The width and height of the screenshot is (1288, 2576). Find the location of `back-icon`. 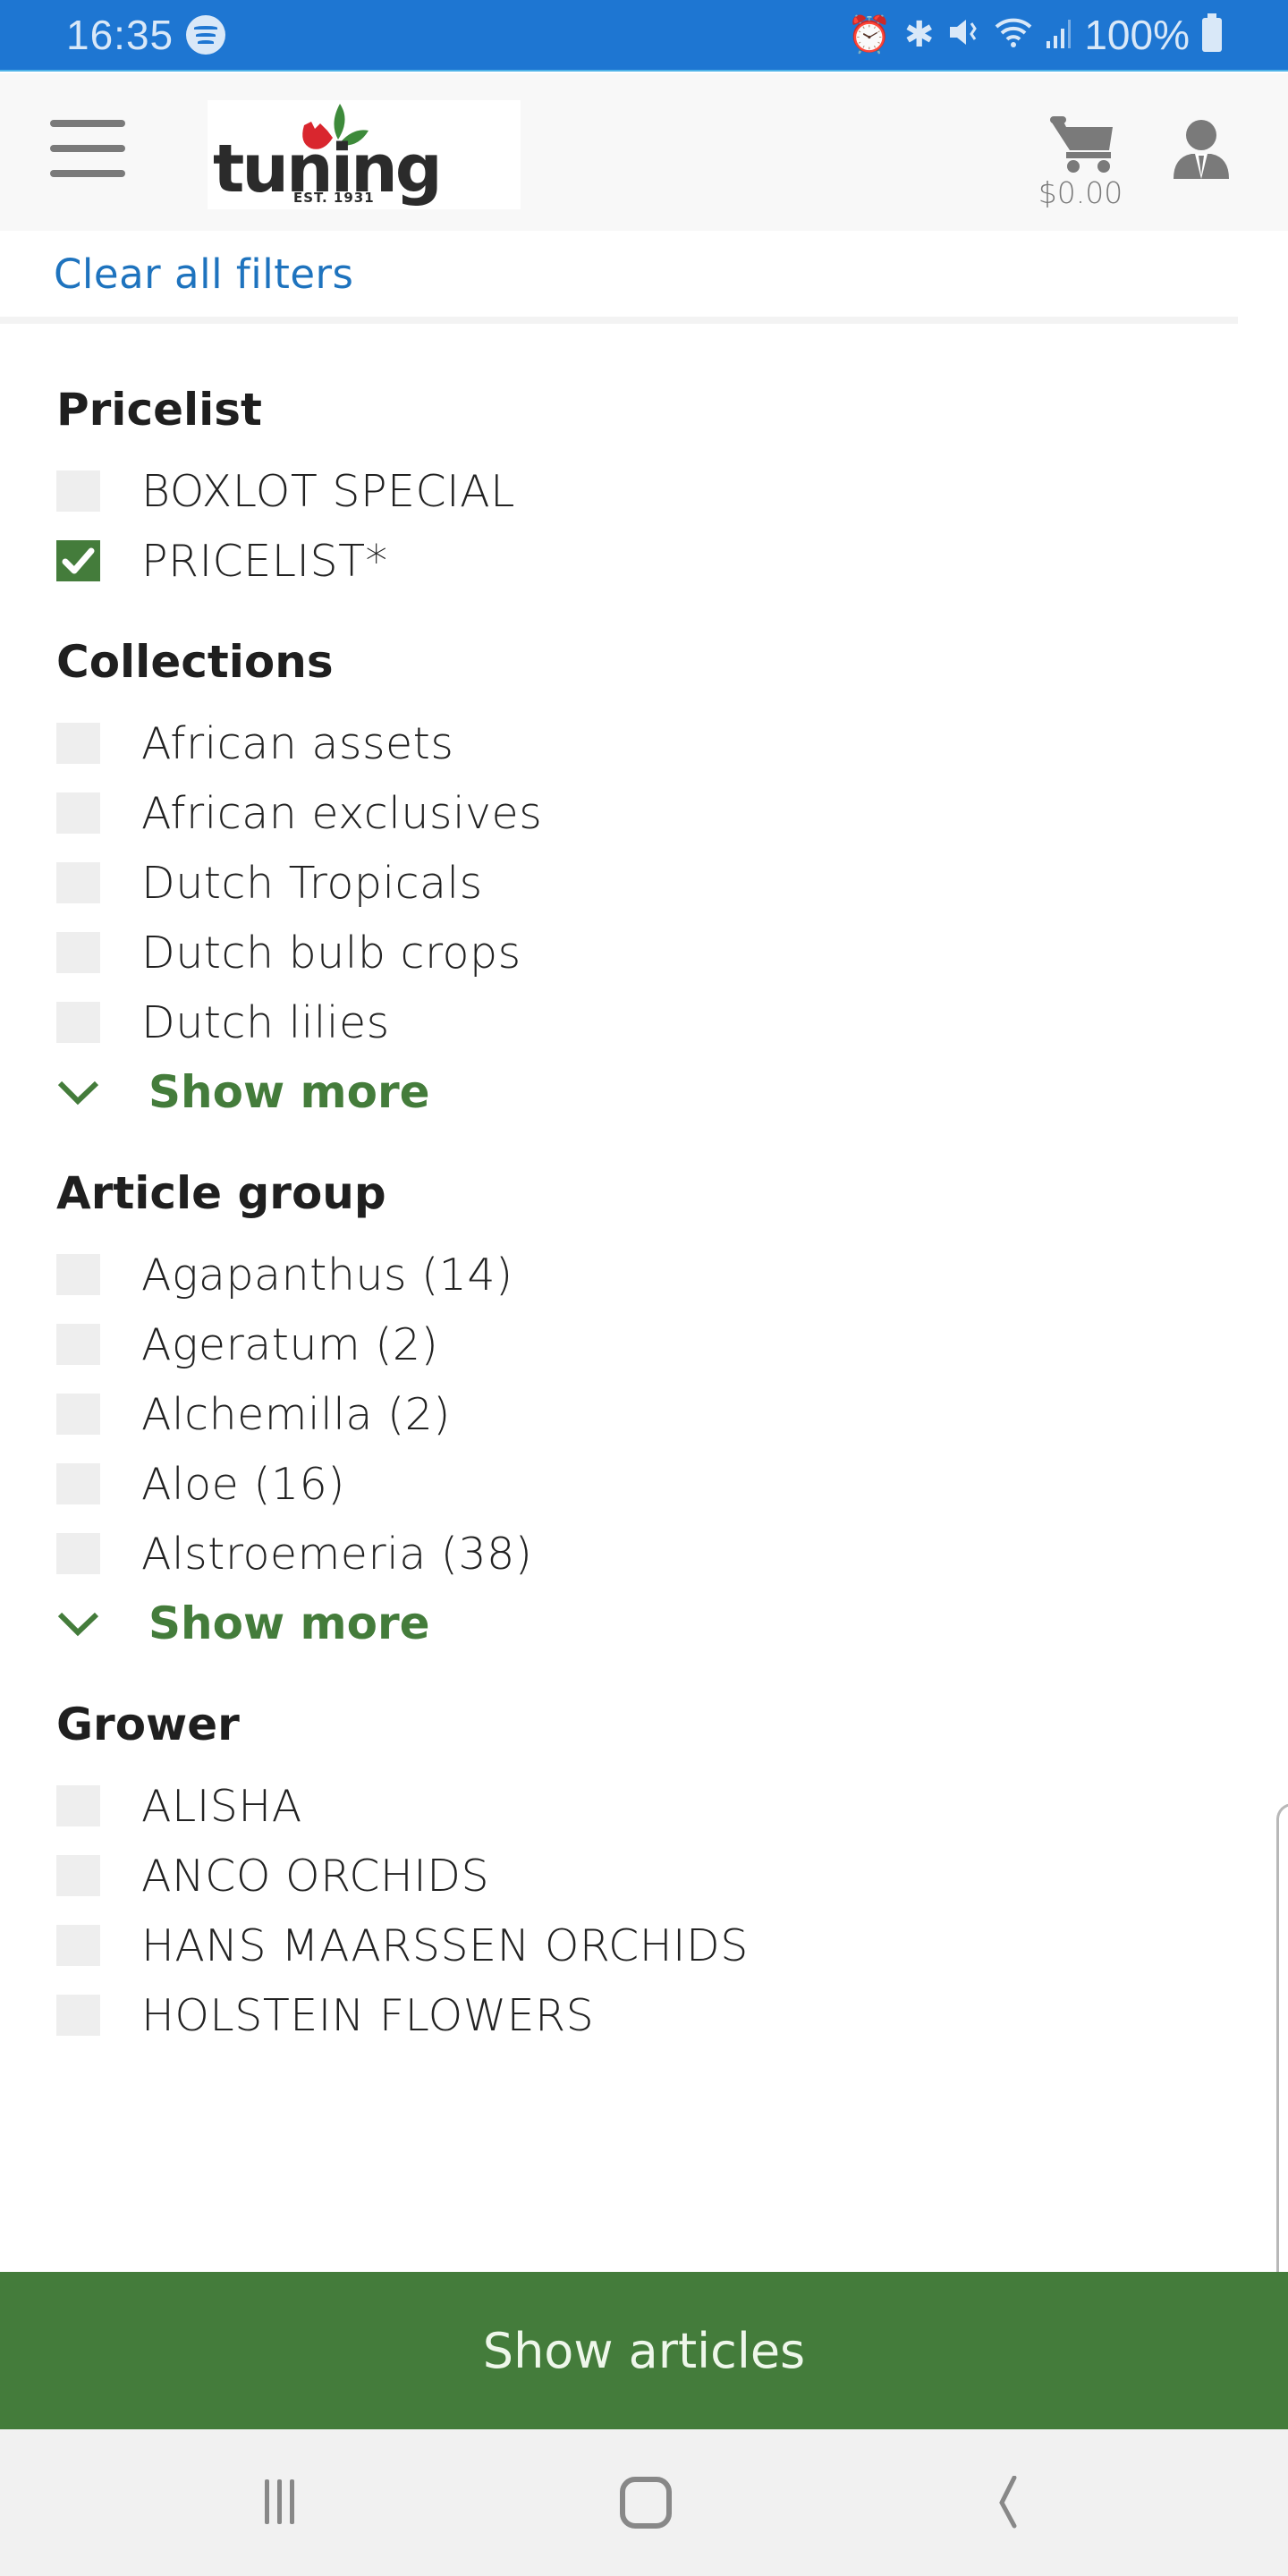

back-icon is located at coordinates (1008, 2502).